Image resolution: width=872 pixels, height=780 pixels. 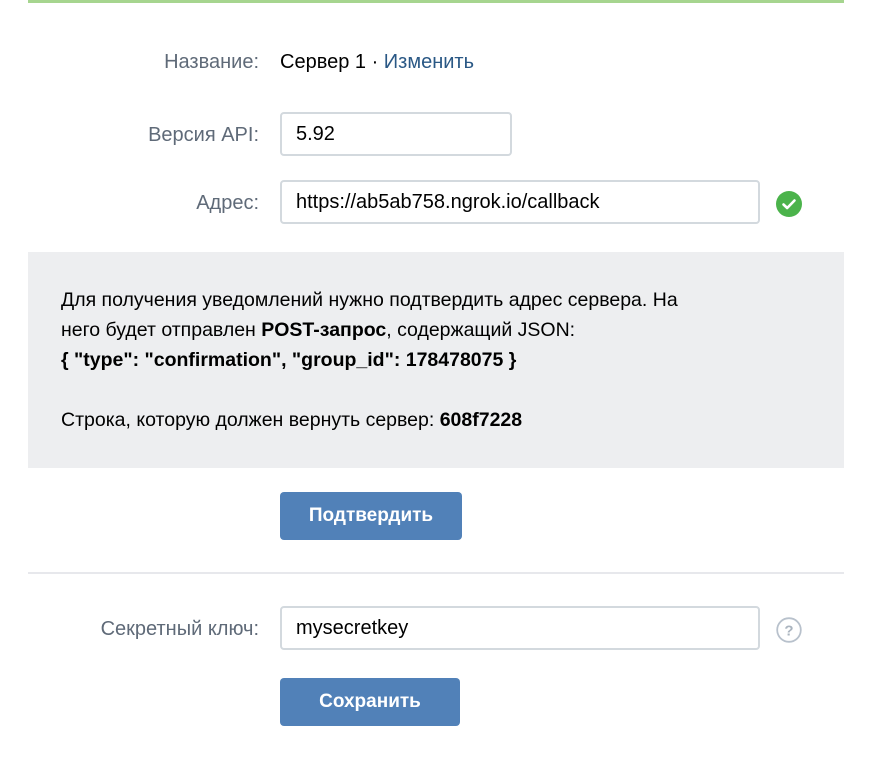 What do you see at coordinates (481, 420) in the screenshot?
I see `return-code: 608f7228` at bounding box center [481, 420].